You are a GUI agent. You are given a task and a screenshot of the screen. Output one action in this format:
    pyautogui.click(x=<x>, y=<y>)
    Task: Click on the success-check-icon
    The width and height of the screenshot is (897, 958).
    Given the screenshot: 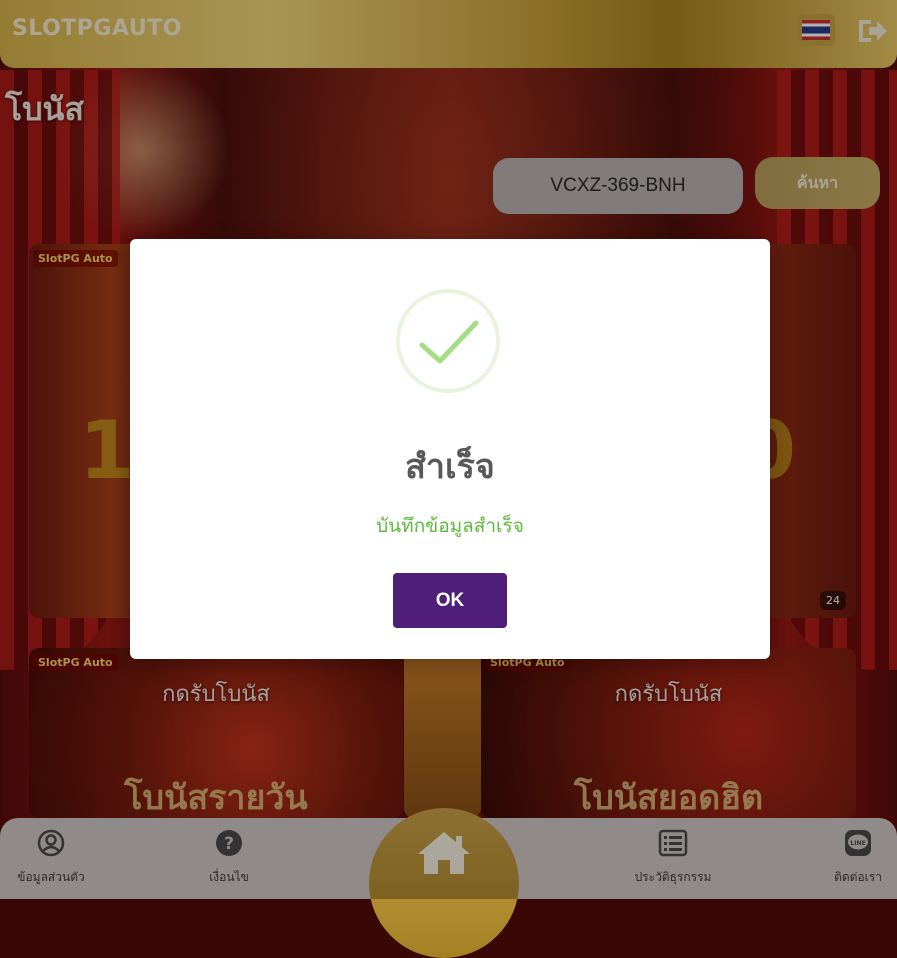 What is the action you would take?
    pyautogui.click(x=448, y=341)
    